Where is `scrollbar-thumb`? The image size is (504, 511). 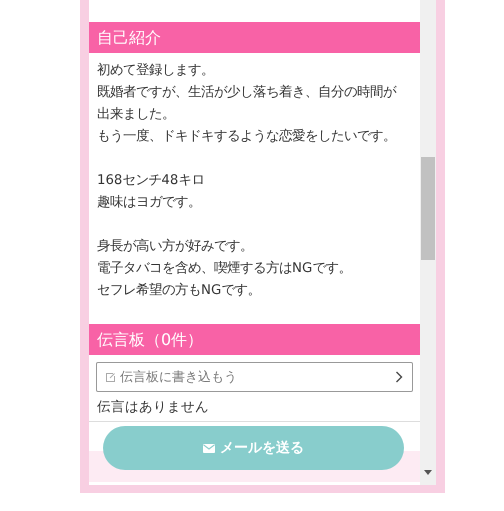 scrollbar-thumb is located at coordinates (428, 208).